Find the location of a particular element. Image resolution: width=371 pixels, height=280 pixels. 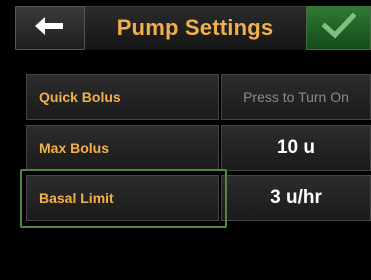

confirm-button is located at coordinates (338, 28).